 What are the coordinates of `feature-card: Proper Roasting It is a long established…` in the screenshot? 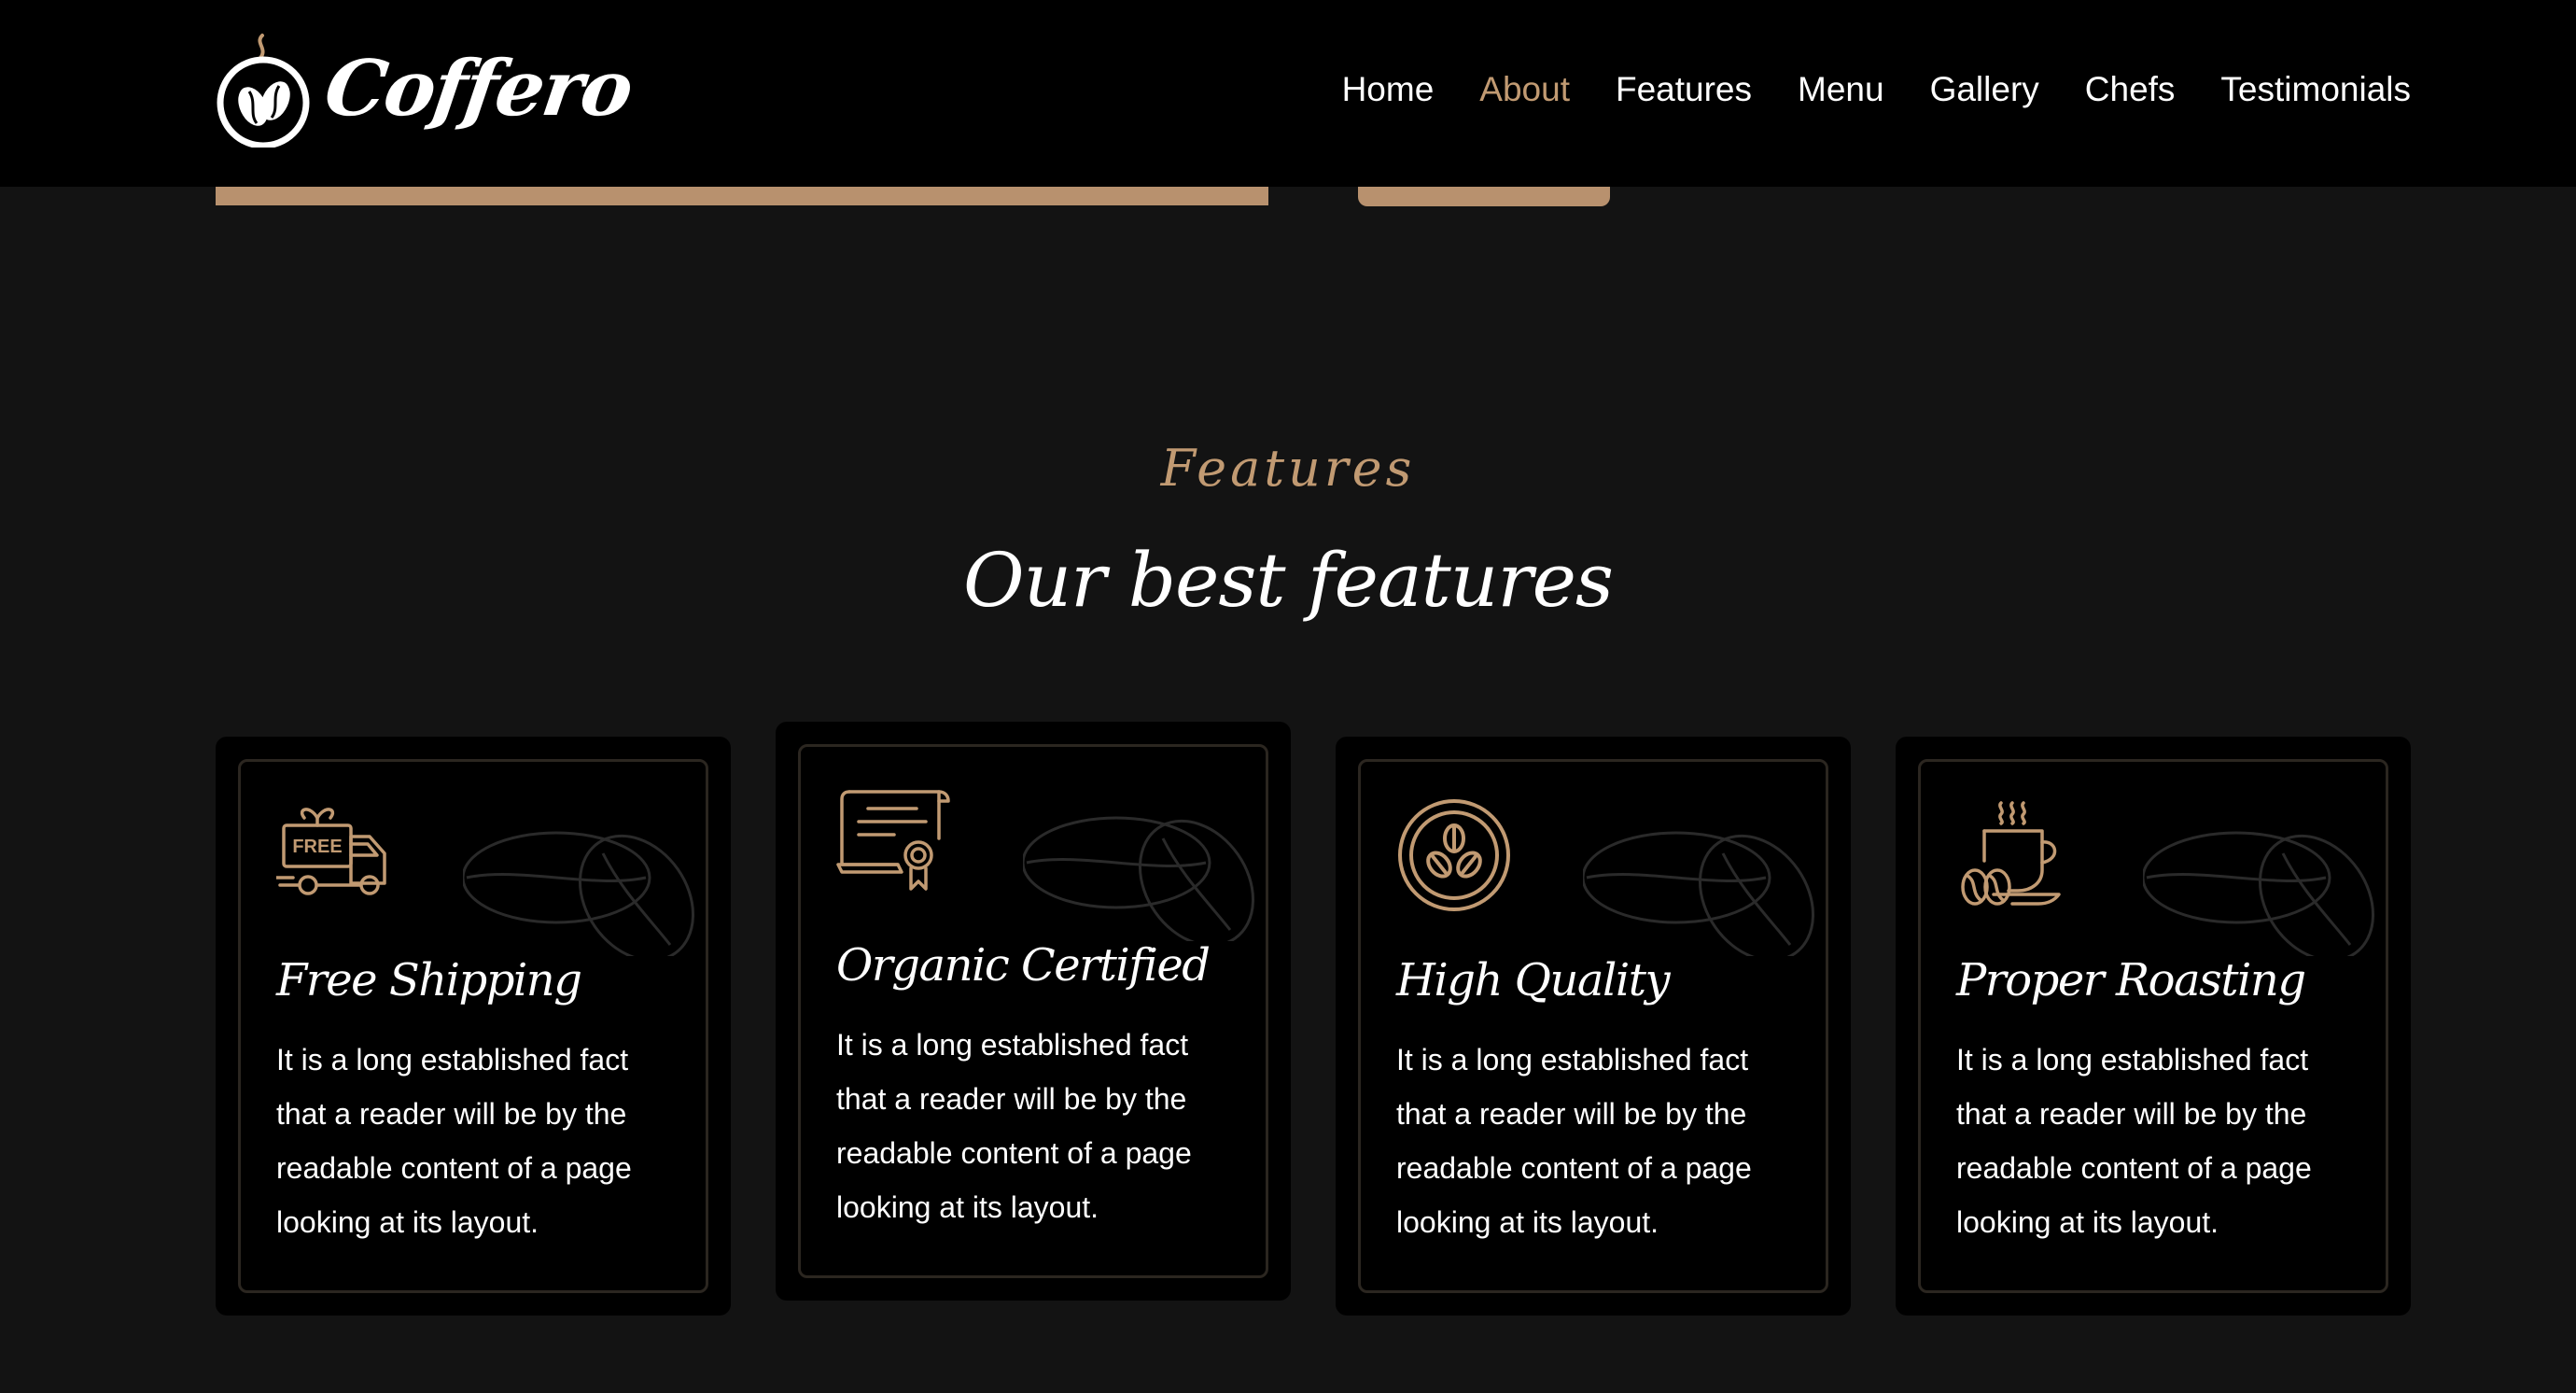 It's located at (2153, 1026).